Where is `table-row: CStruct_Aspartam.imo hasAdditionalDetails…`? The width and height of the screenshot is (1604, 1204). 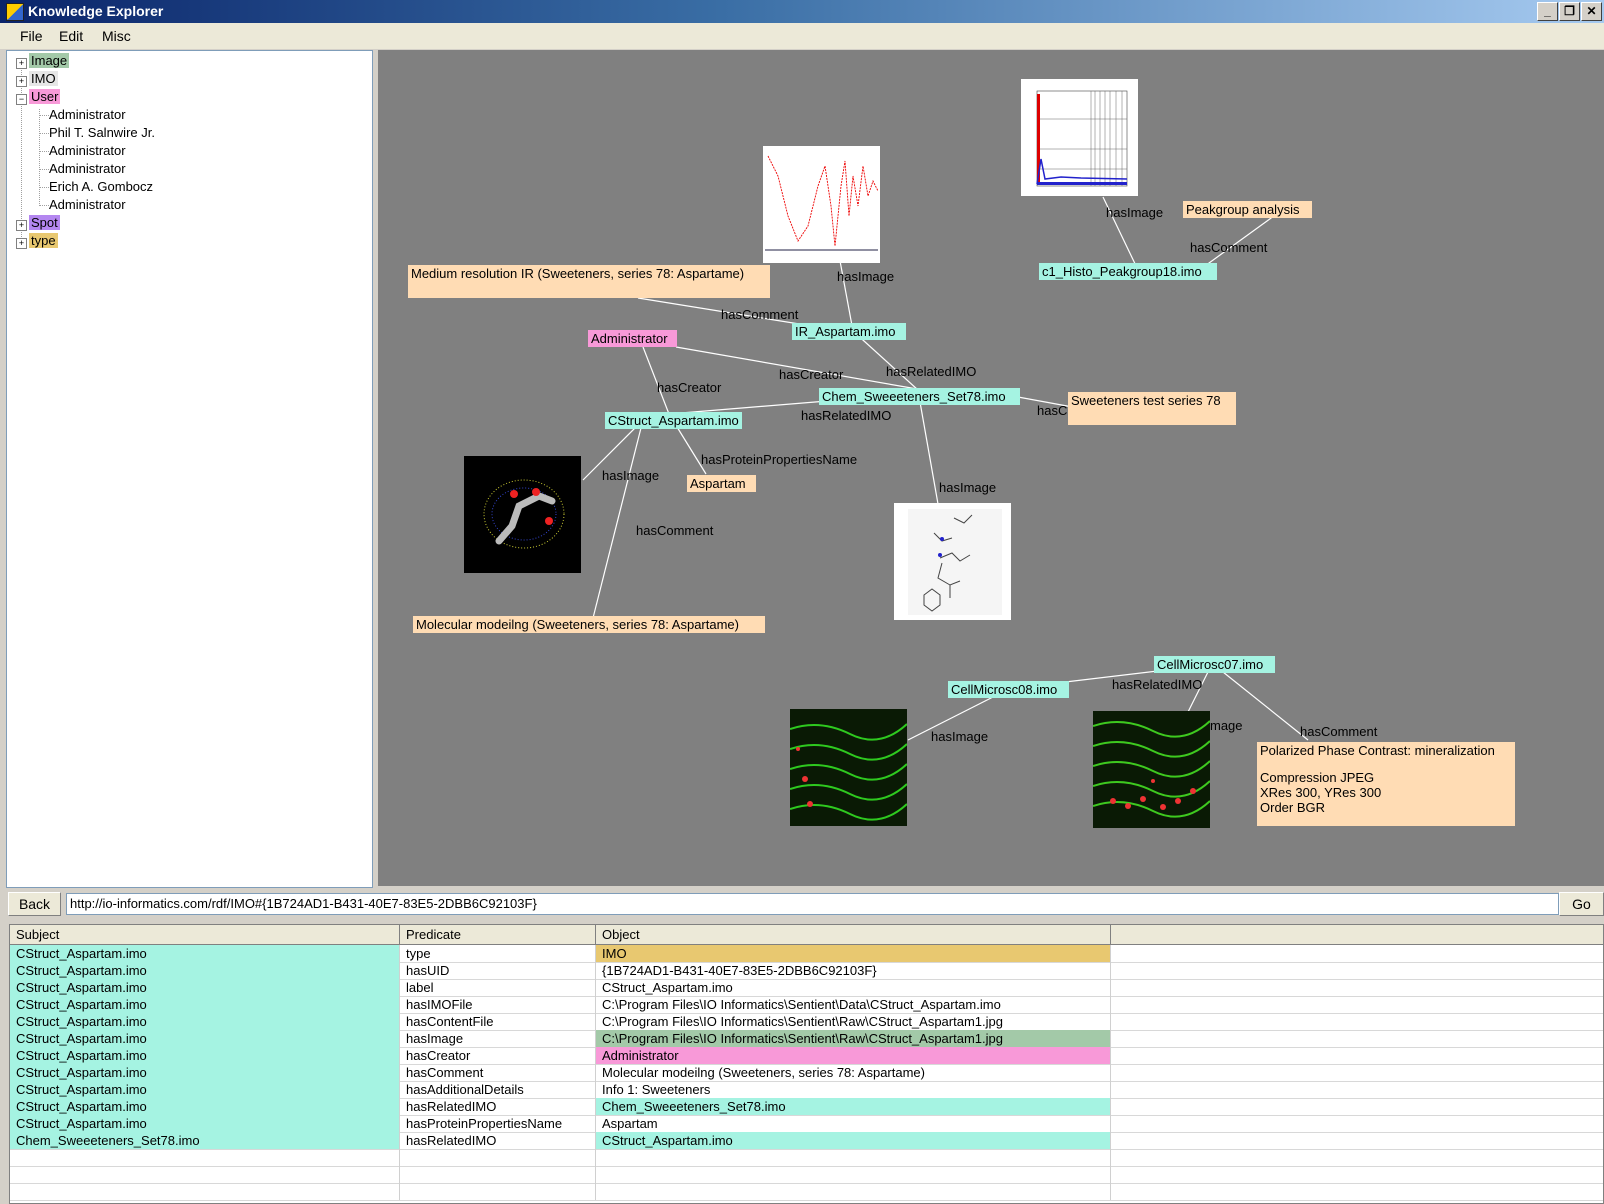
table-row: CStruct_Aspartam.imo hasAdditionalDetails… is located at coordinates (806, 1090).